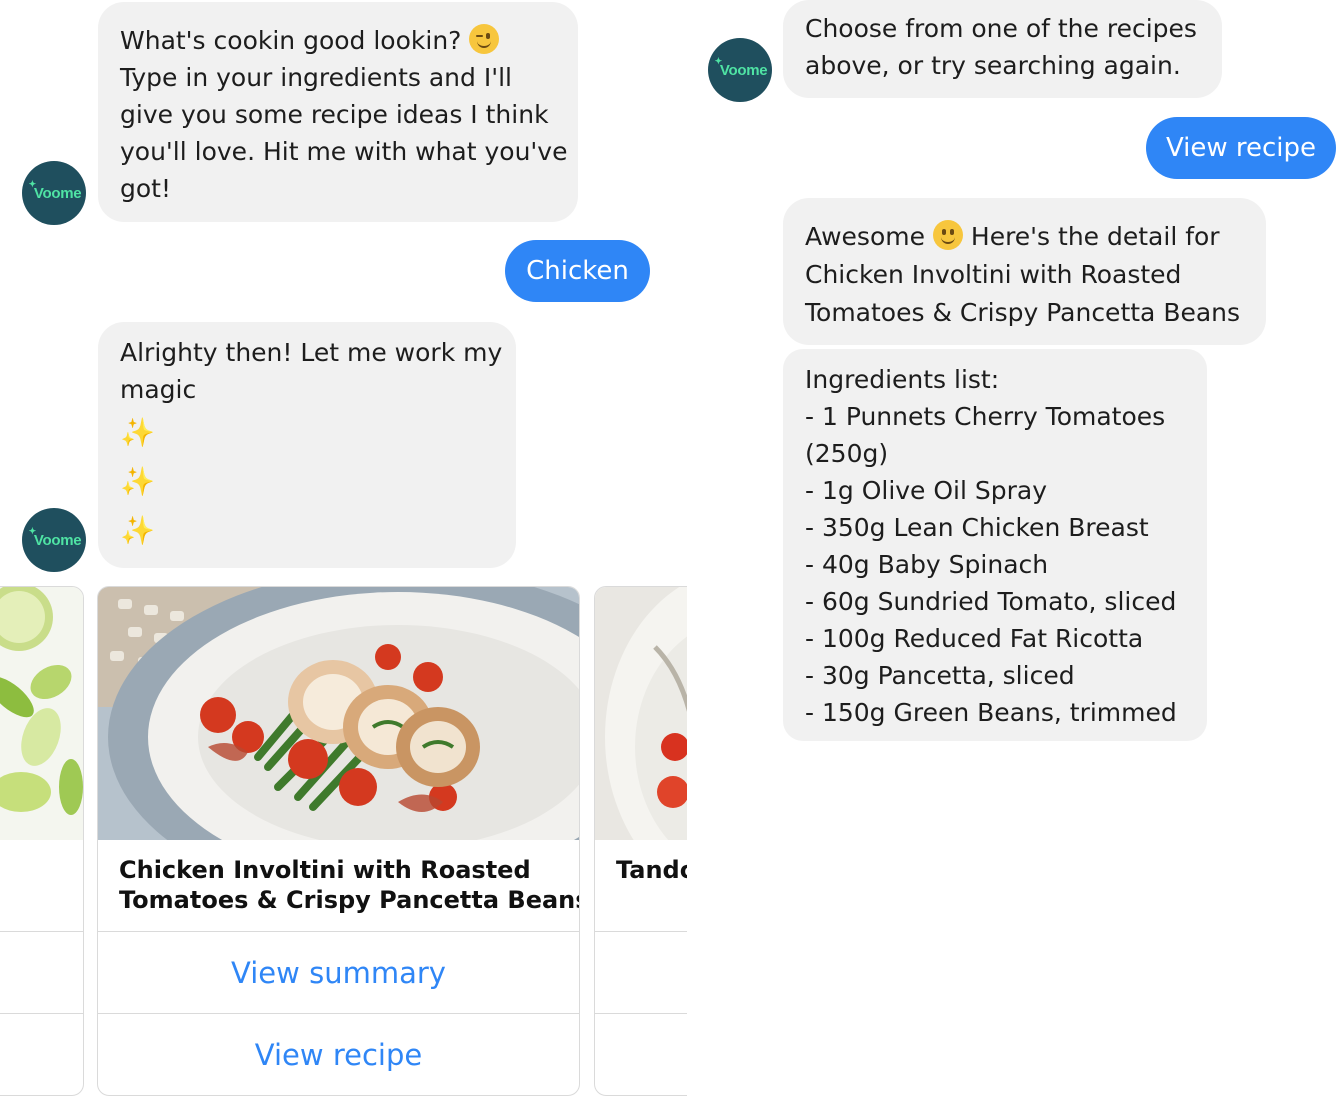 The image size is (1336, 1096). Describe the element at coordinates (641, 713) in the screenshot. I see `recipe-image-tandoori` at that location.